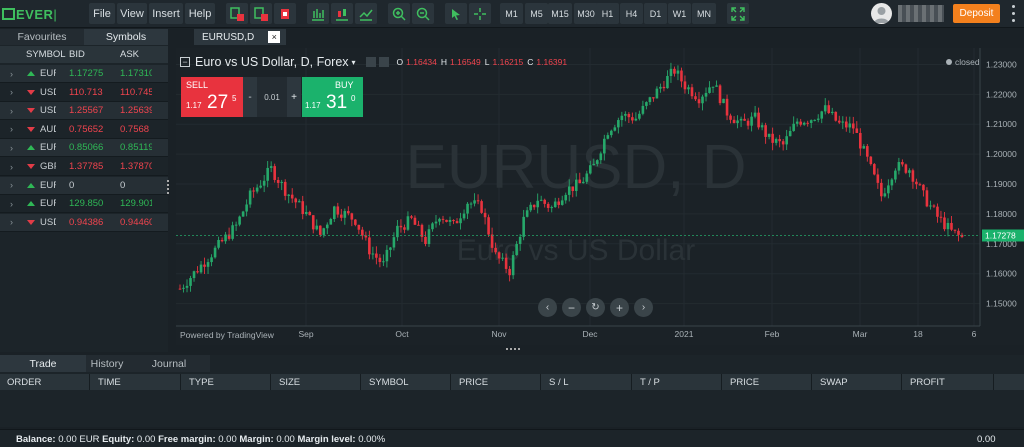 The height and width of the screenshot is (447, 1024). What do you see at coordinates (456, 13) in the screenshot?
I see `cursor-icon` at bounding box center [456, 13].